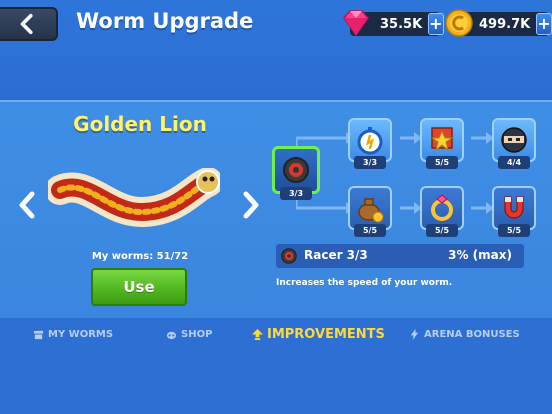 This screenshot has width=552, height=414. I want to click on tab-label: MY WORMS, so click(81, 334).